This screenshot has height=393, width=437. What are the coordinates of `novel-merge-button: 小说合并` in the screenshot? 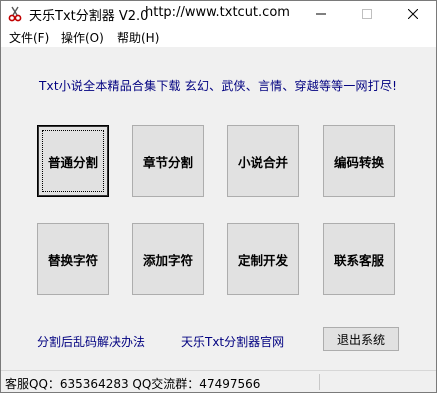 It's located at (263, 161).